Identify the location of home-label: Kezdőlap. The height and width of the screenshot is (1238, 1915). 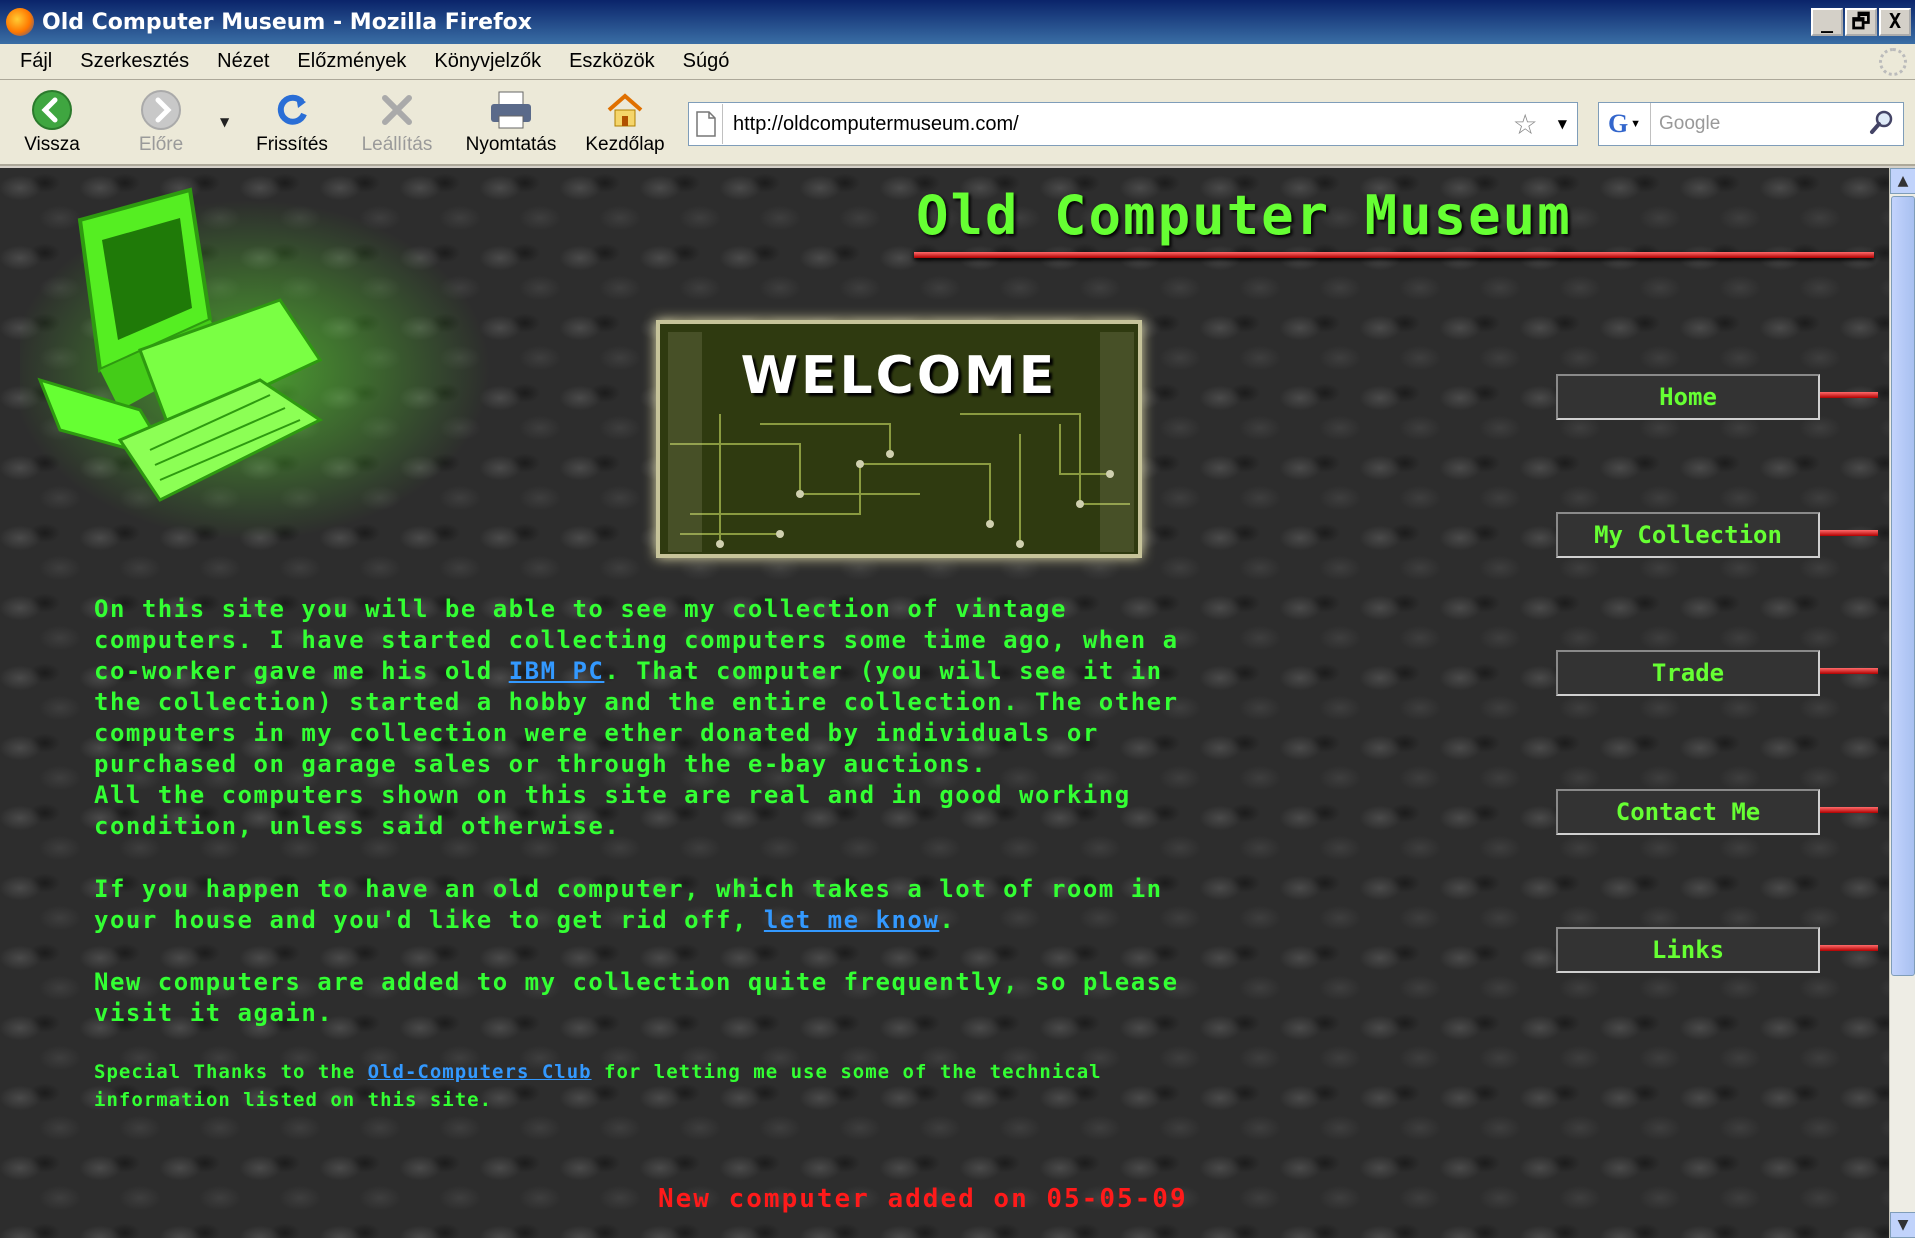
(625, 144).